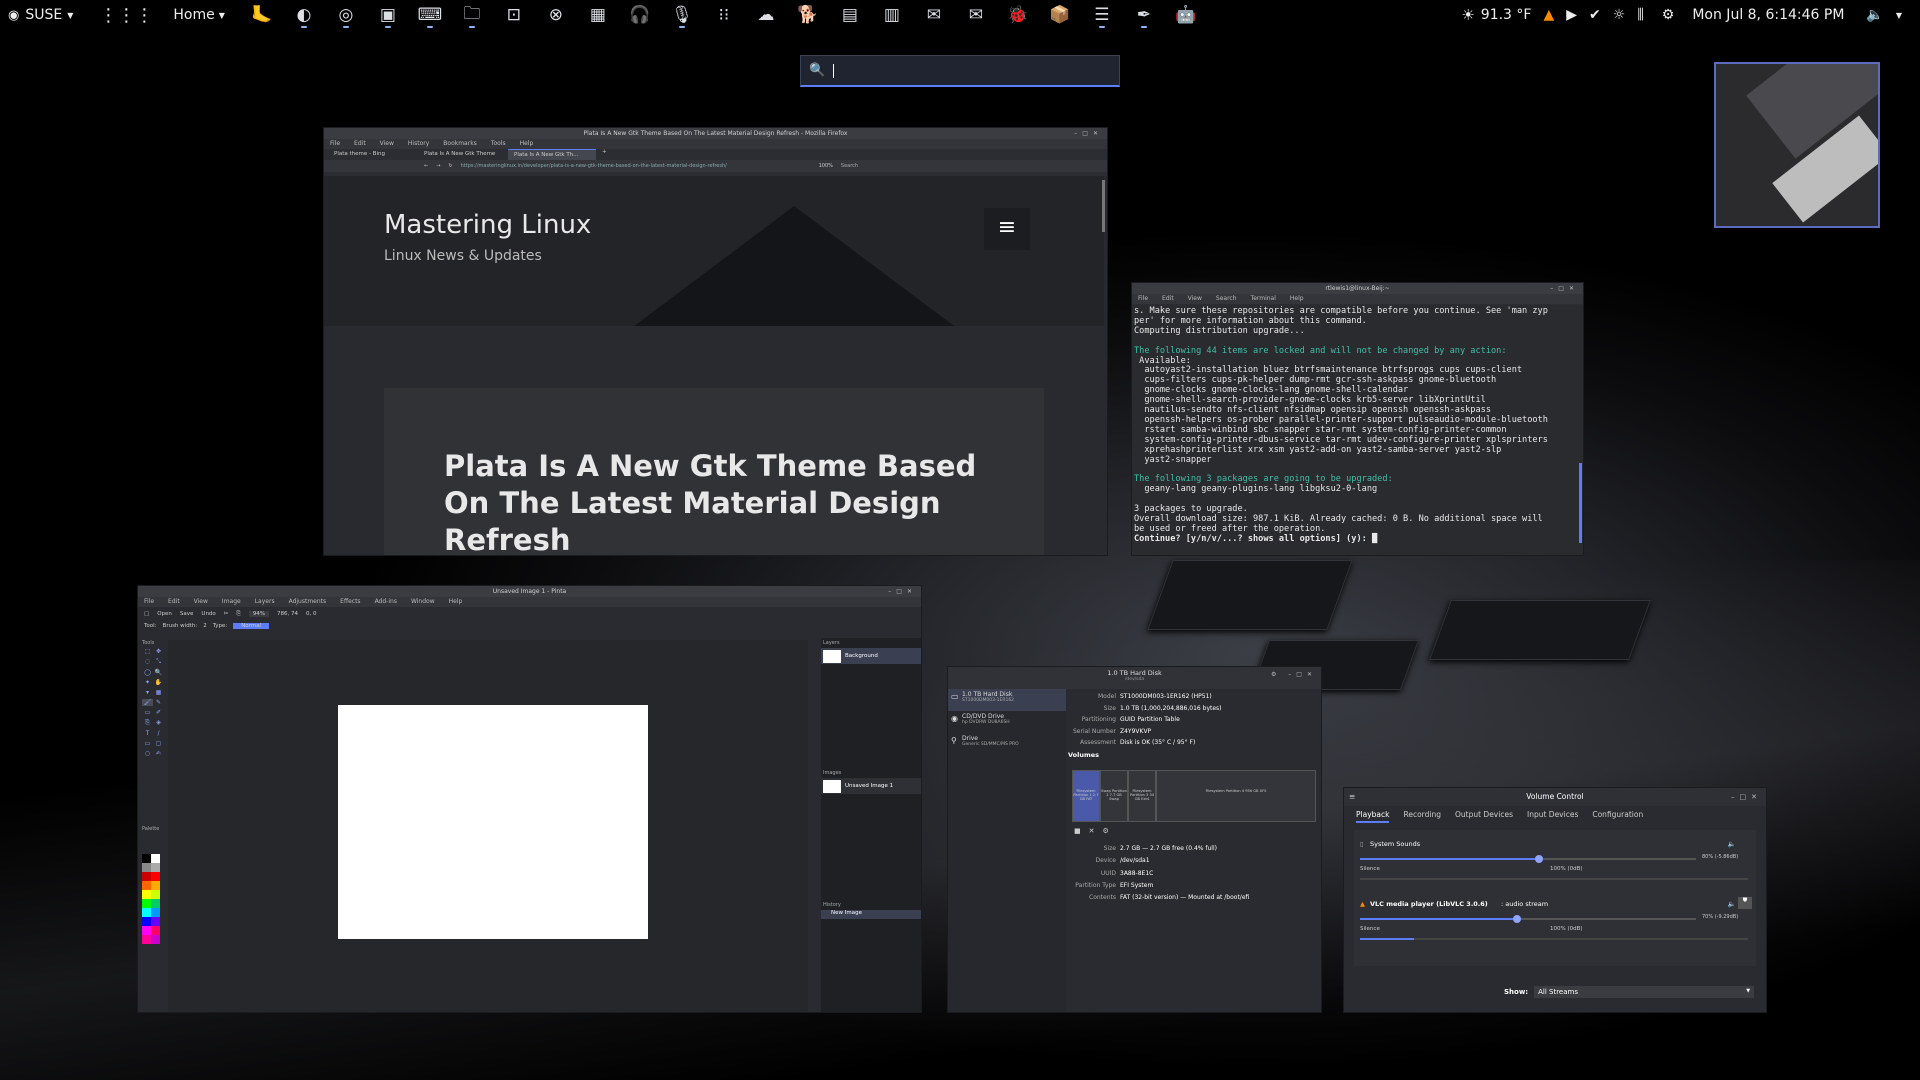  I want to click on undo-button: Undo, so click(208, 614).